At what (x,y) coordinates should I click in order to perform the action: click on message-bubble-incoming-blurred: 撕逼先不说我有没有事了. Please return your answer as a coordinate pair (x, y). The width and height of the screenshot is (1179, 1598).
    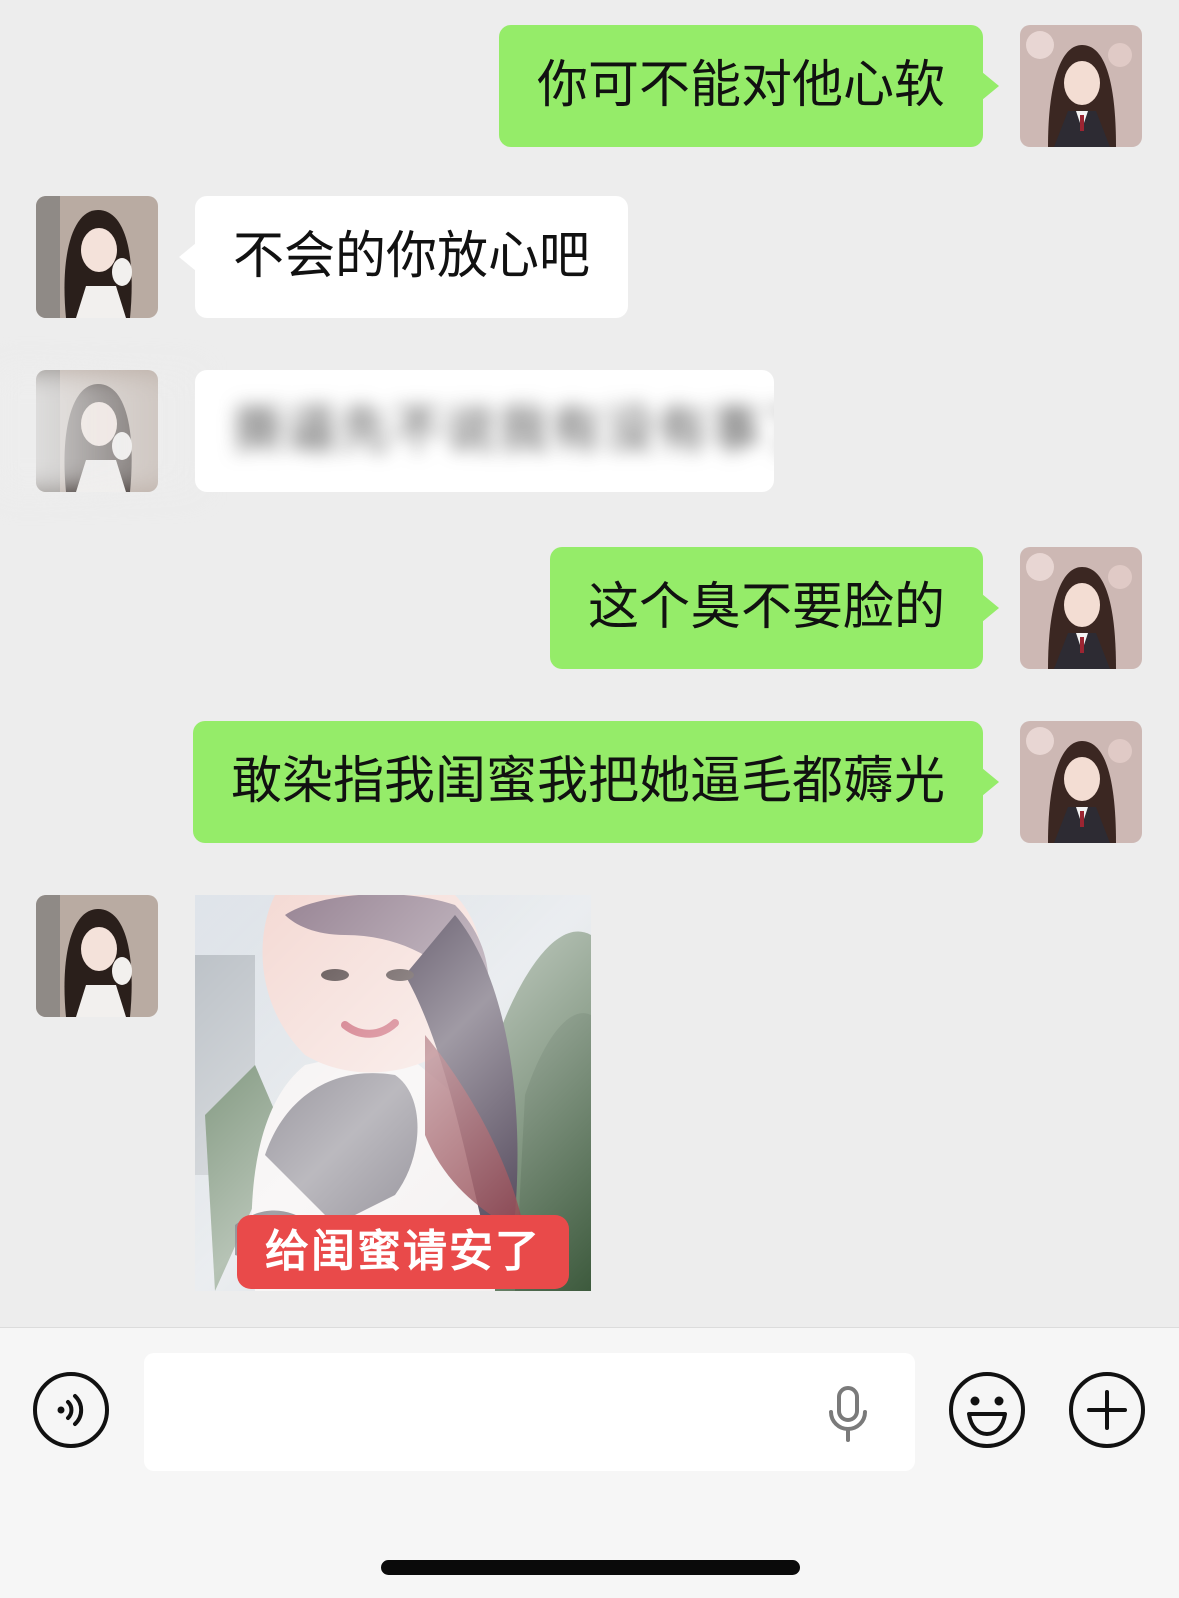
    Looking at the image, I should click on (484, 431).